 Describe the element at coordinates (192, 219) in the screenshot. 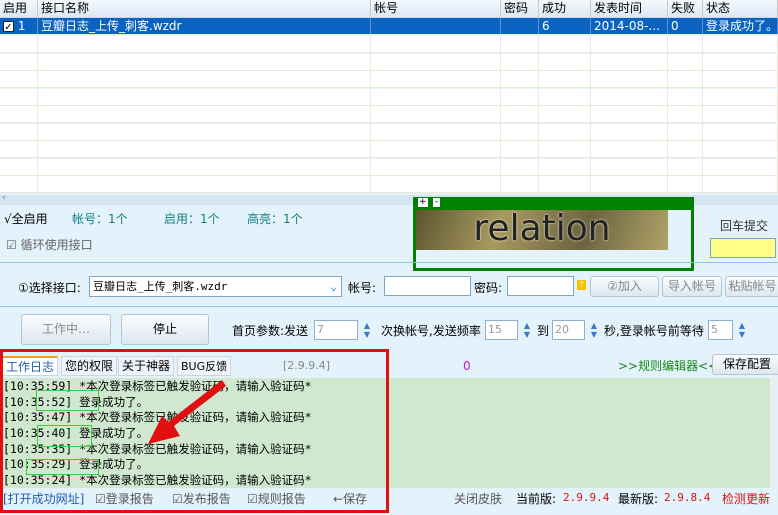

I see `enabled-count: 启用：1个` at that location.